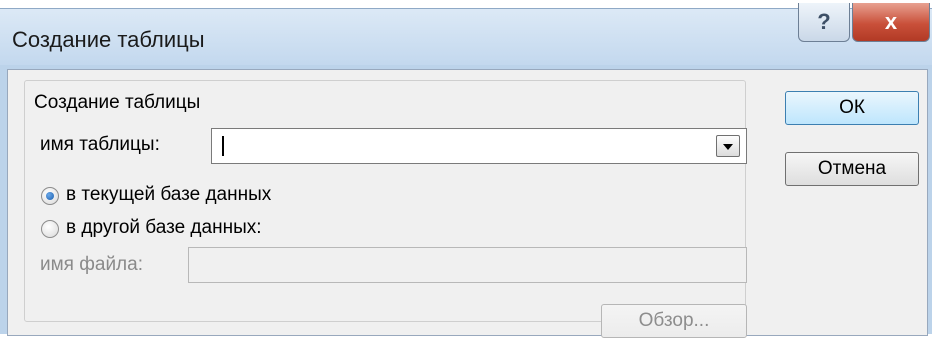 The width and height of the screenshot is (932, 338). Describe the element at coordinates (168, 195) in the screenshot. I see `radio-current-db-label: в текущей базе данных` at that location.